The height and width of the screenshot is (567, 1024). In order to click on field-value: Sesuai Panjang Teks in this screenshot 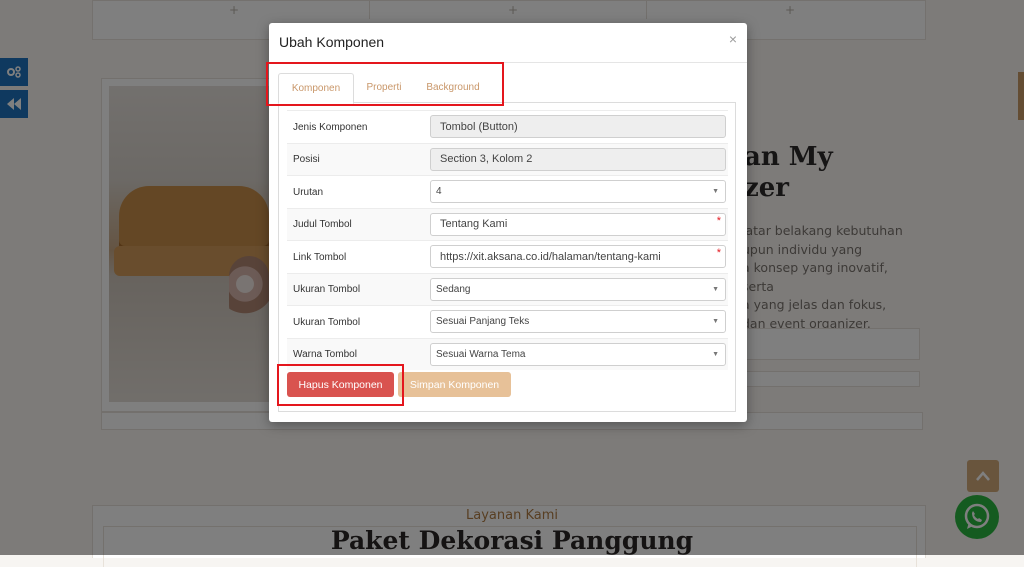, I will do `click(483, 321)`.